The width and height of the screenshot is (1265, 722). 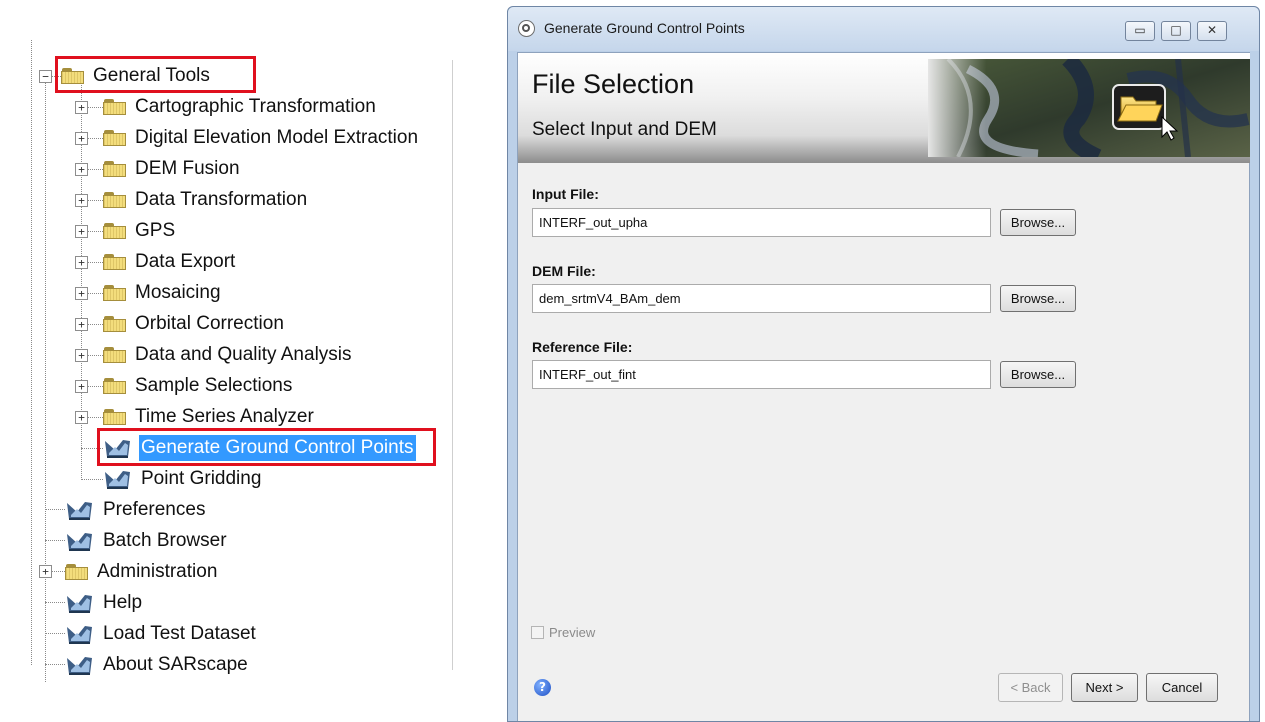 What do you see at coordinates (154, 509) in the screenshot?
I see `tree-item-label: Preferences` at bounding box center [154, 509].